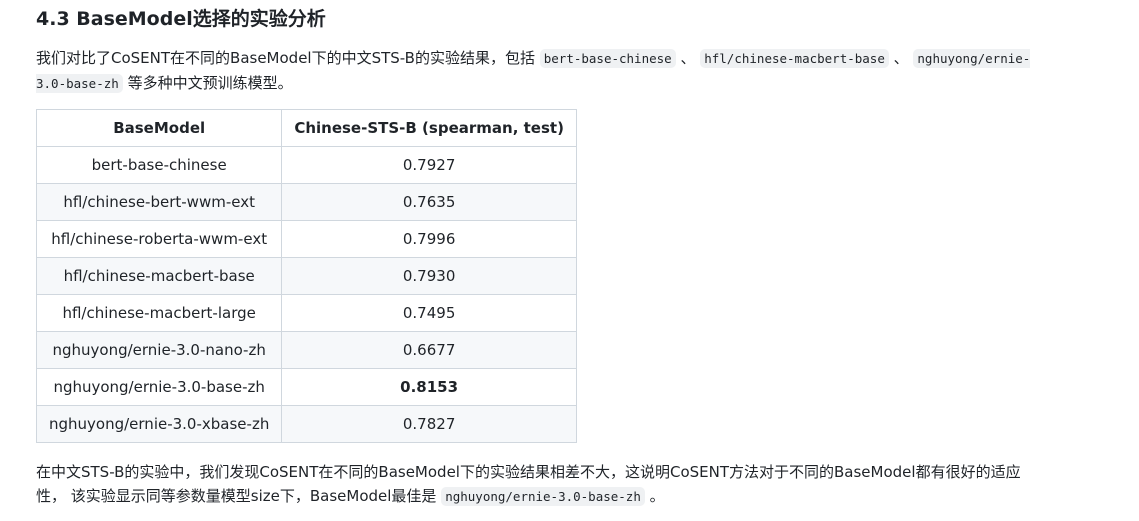  Describe the element at coordinates (429, 202) in the screenshot. I see `cell-score: 0.7635` at that location.